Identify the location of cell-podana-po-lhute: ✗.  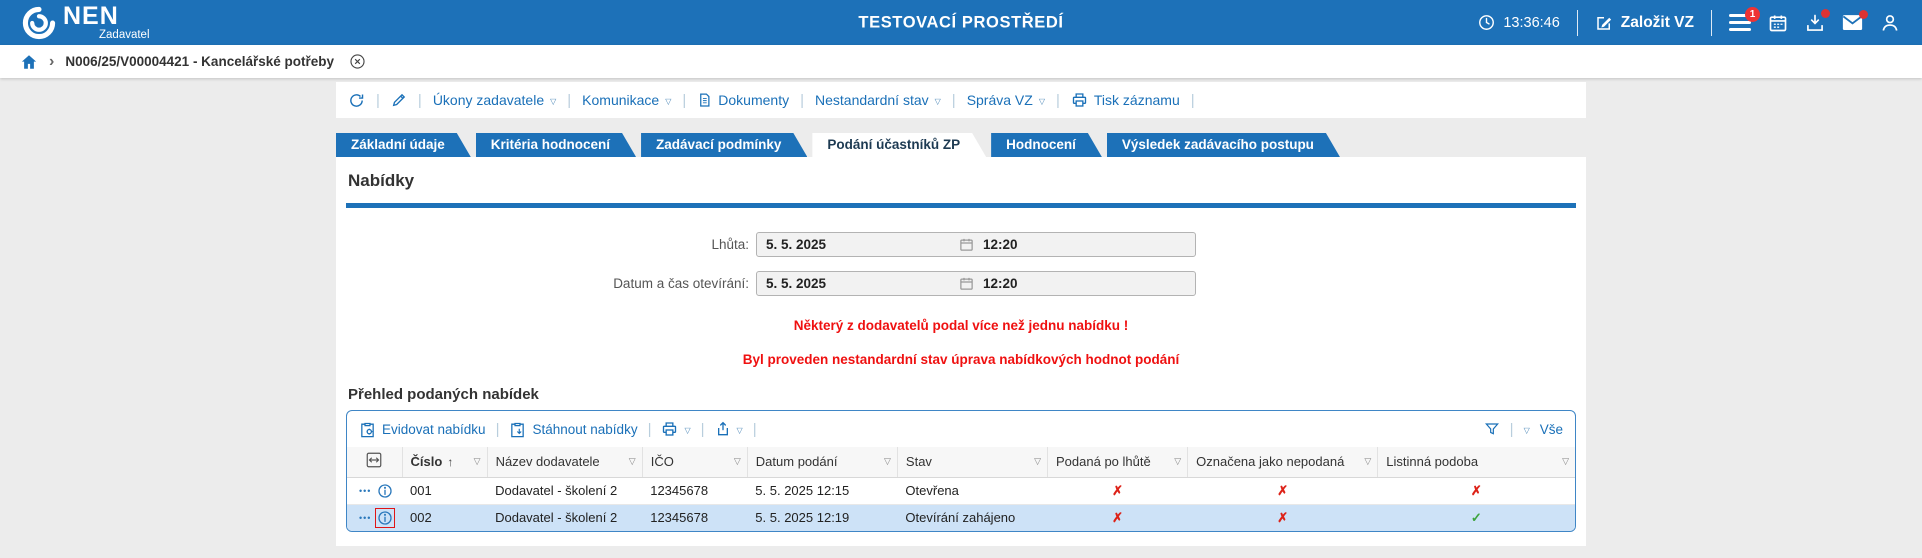
(1117, 517).